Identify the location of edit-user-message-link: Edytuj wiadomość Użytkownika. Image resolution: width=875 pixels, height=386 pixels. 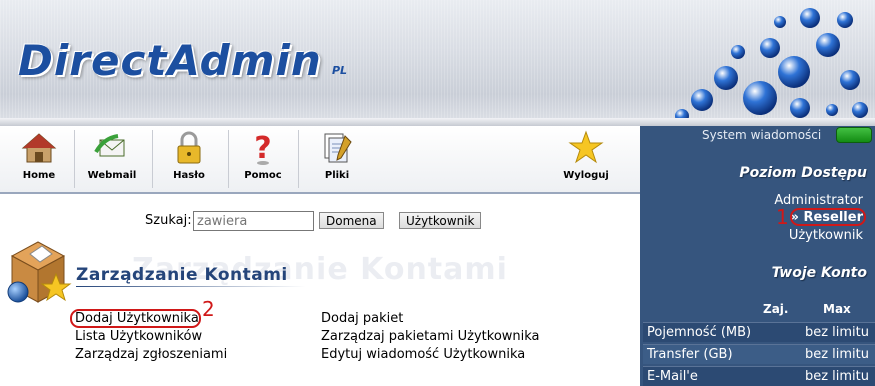
(423, 354).